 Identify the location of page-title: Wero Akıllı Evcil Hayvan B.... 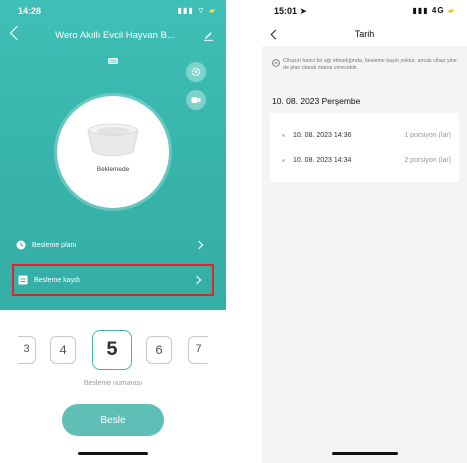
(115, 35).